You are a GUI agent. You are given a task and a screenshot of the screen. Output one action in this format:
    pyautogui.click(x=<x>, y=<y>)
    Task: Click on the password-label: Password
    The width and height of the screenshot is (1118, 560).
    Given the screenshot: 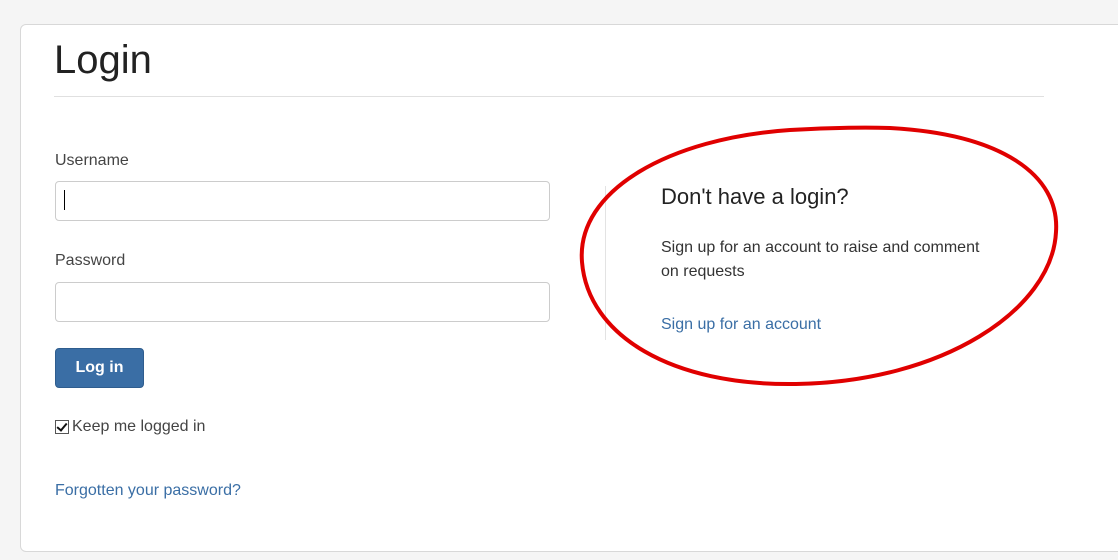 What is the action you would take?
    pyautogui.click(x=90, y=260)
    